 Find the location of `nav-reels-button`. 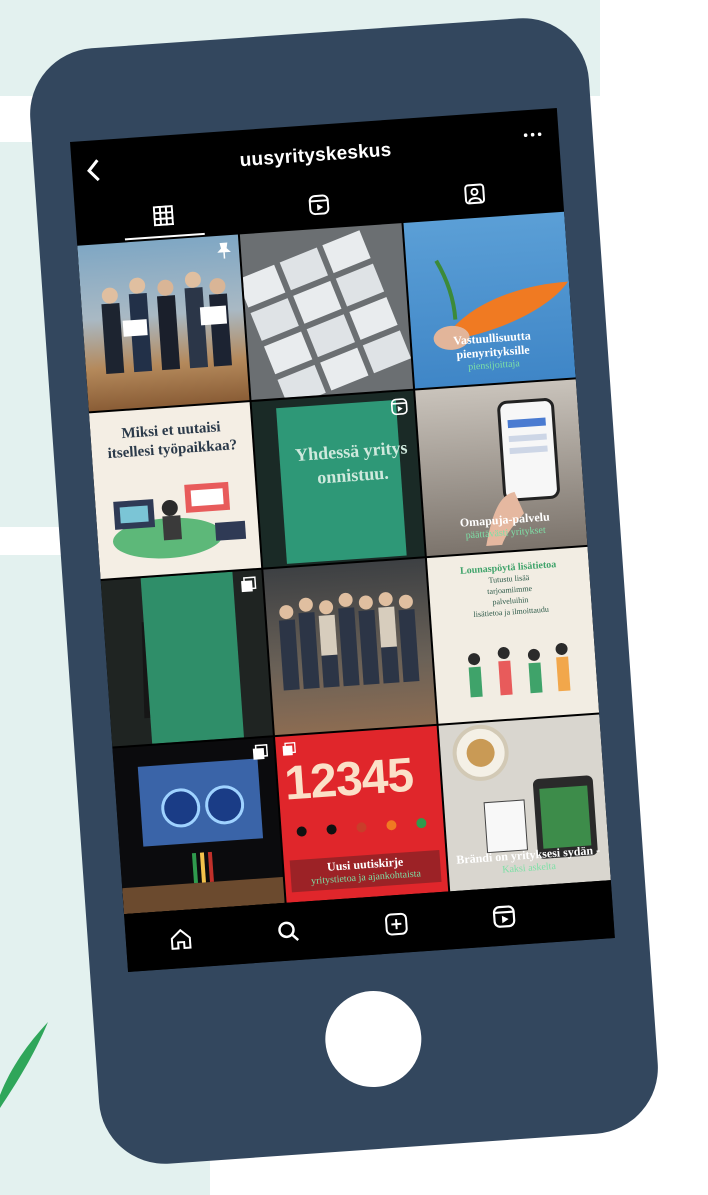

nav-reels-button is located at coordinates (504, 917).